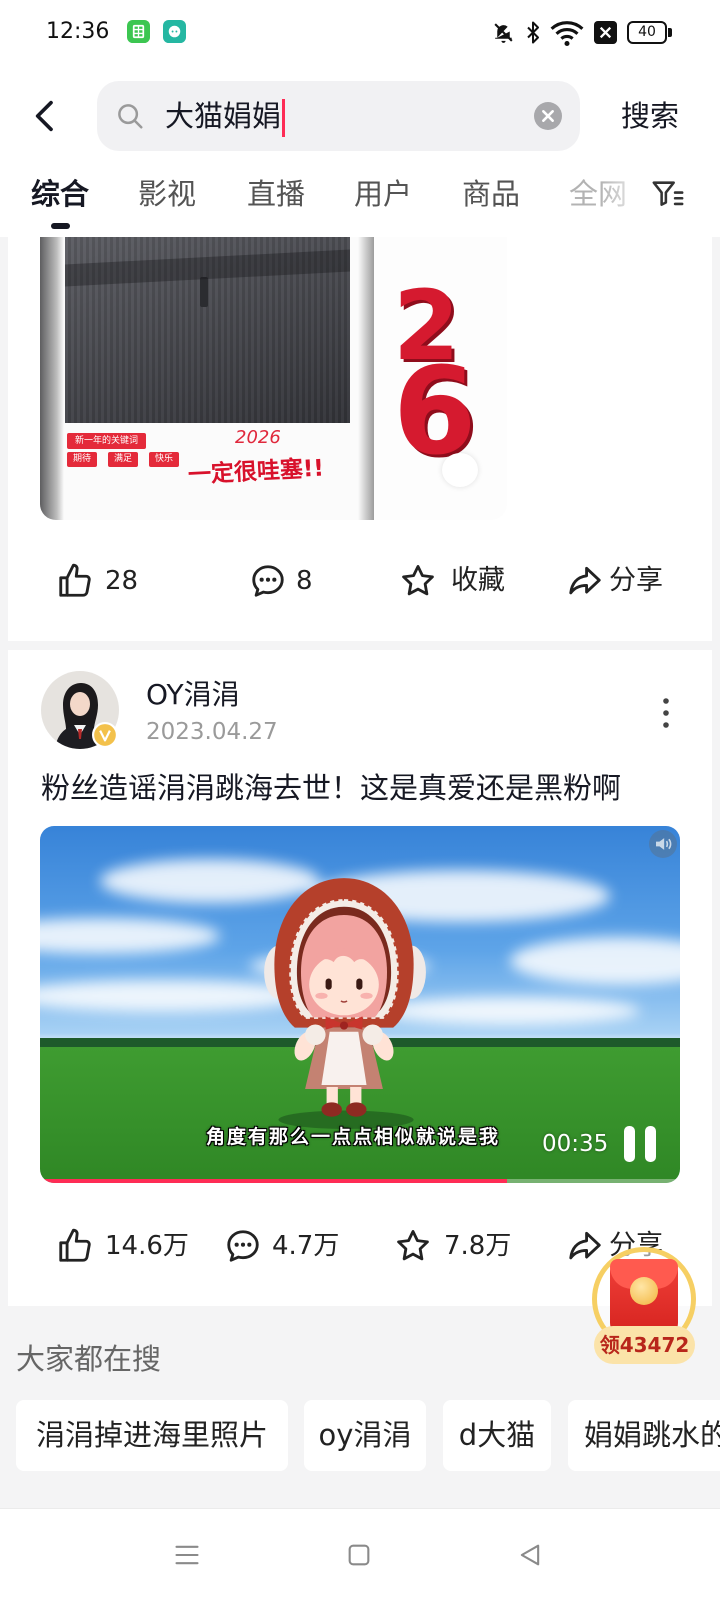 The image size is (720, 1600). Describe the element at coordinates (204, 292) in the screenshot. I see `photo-zipper` at that location.